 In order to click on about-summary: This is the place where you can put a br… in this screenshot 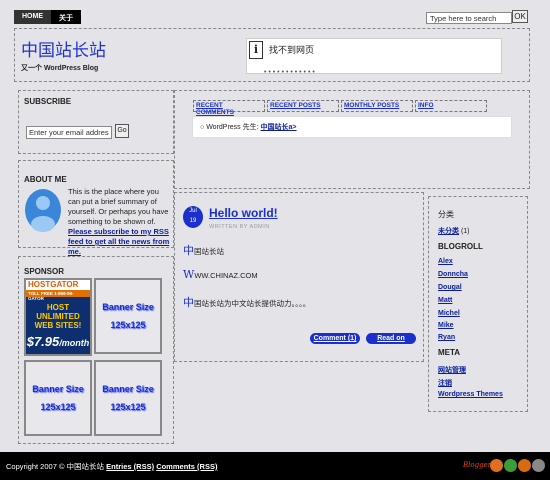, I will do `click(118, 206)`.